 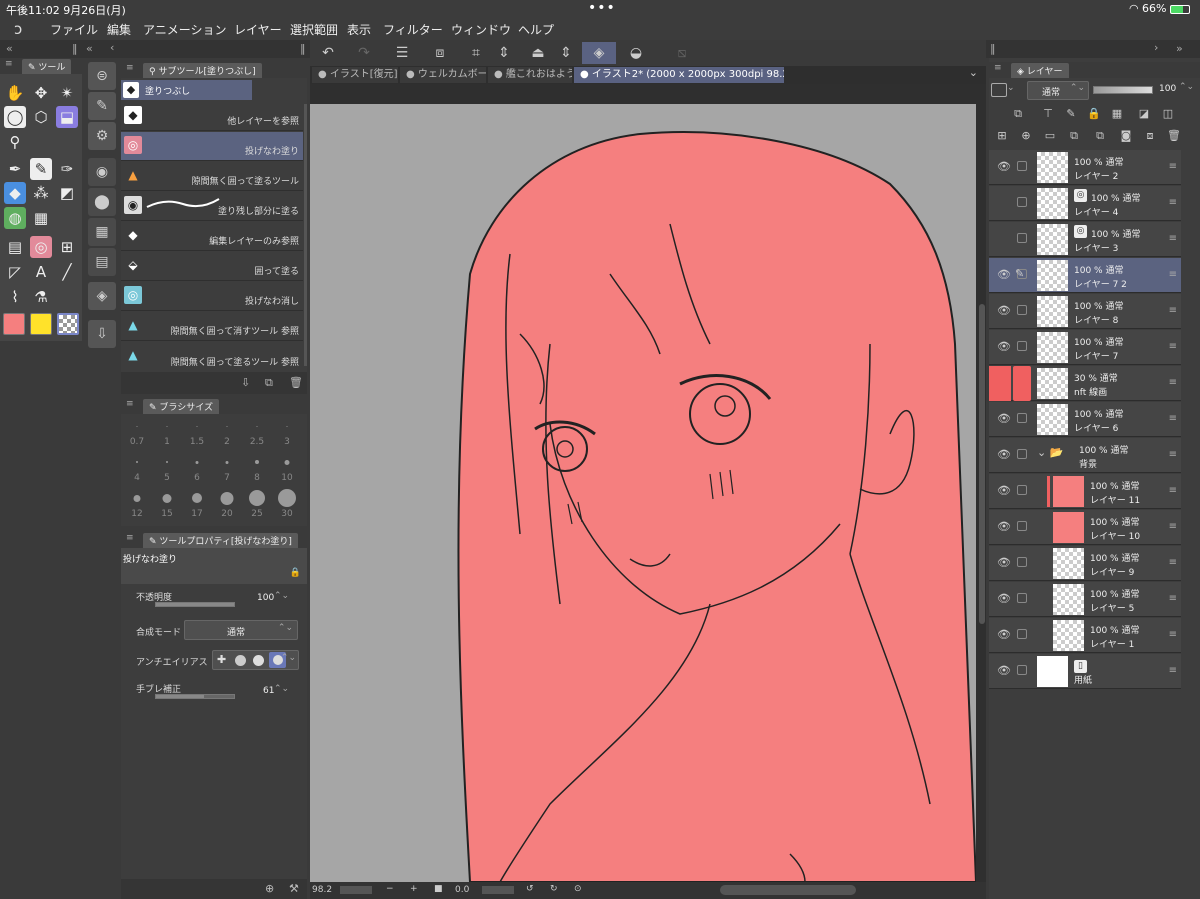 What do you see at coordinates (1085, 563) in the screenshot?
I see `layer-row: 👁 100 % 通常 レイヤー 9 ≡` at bounding box center [1085, 563].